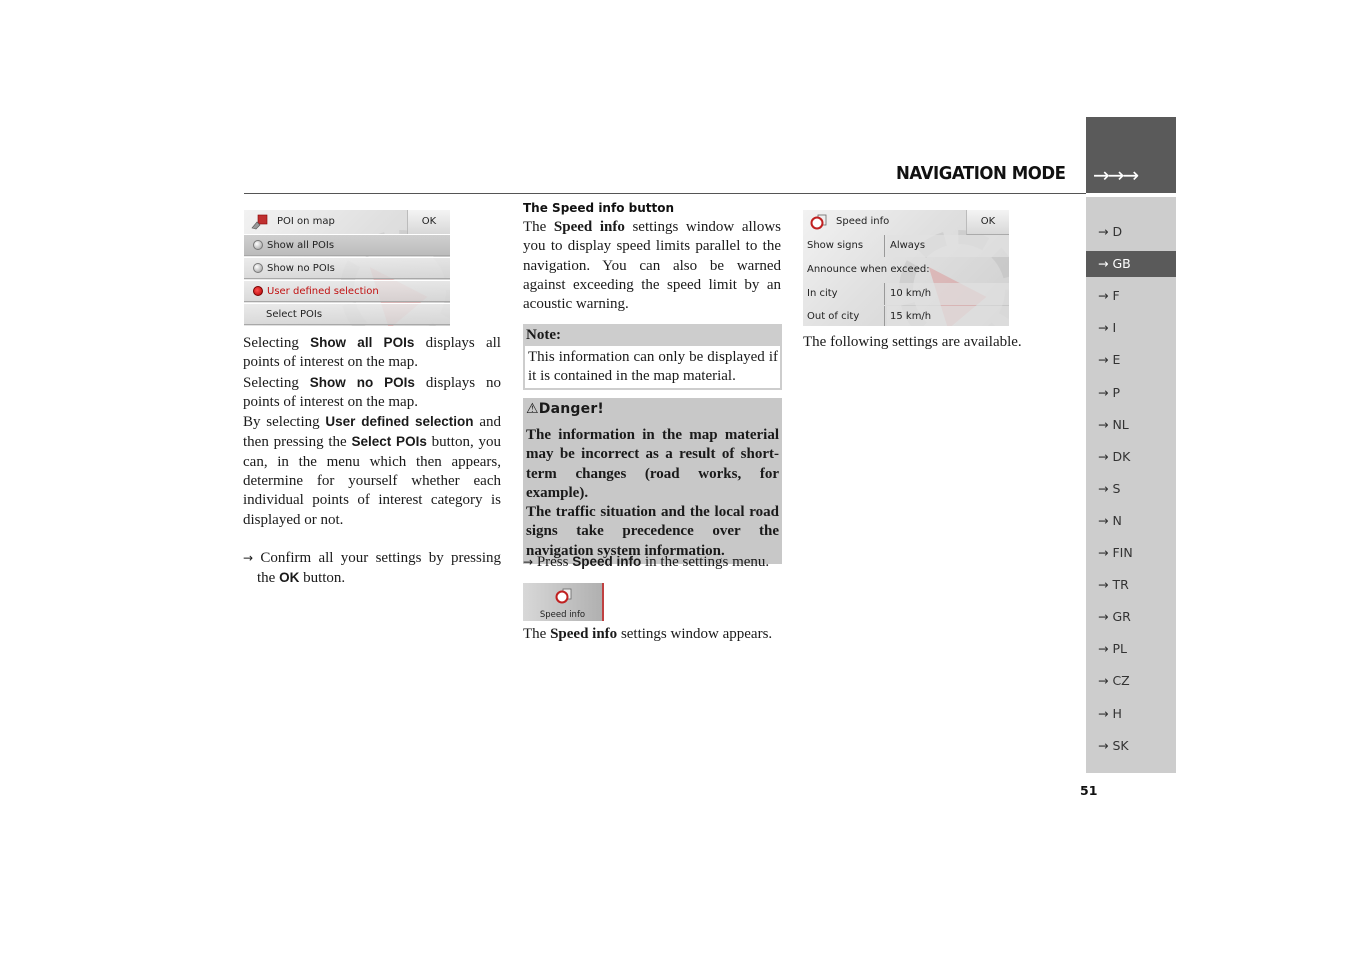 The height and width of the screenshot is (954, 1351). What do you see at coordinates (347, 268) in the screenshot?
I see `option-show-no-pois: Show no POIs` at bounding box center [347, 268].